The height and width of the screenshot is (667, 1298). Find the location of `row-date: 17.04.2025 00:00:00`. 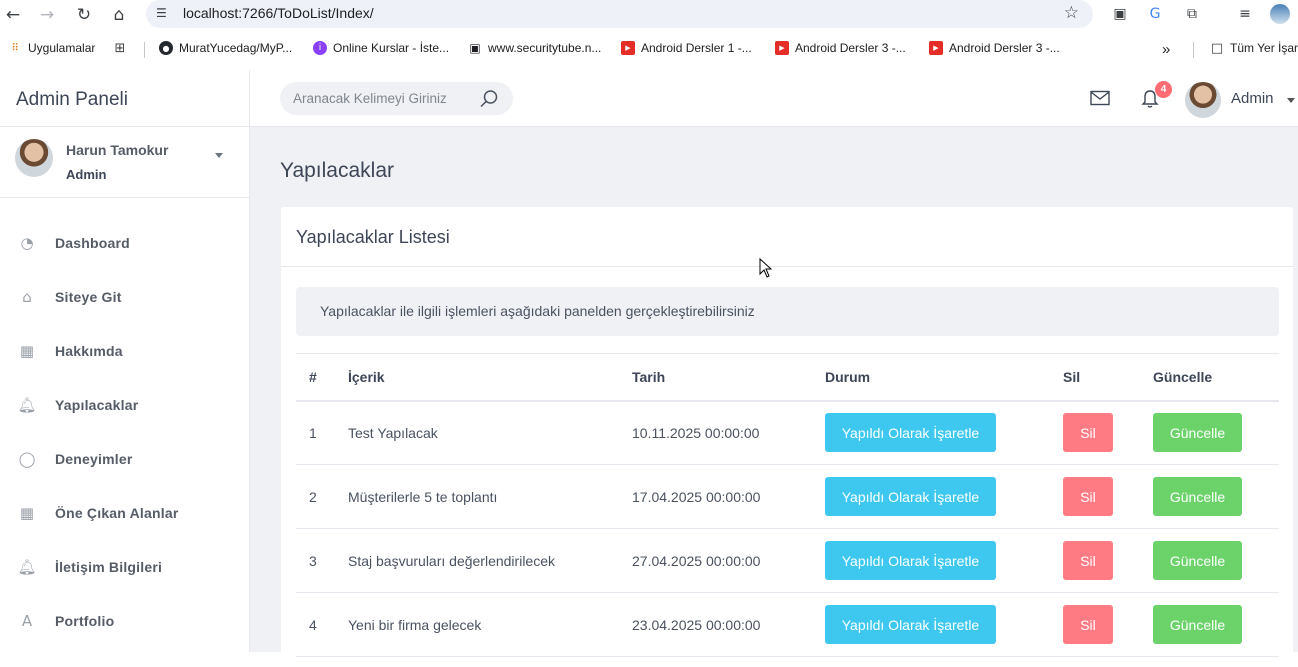

row-date: 17.04.2025 00:00:00 is located at coordinates (728, 496).